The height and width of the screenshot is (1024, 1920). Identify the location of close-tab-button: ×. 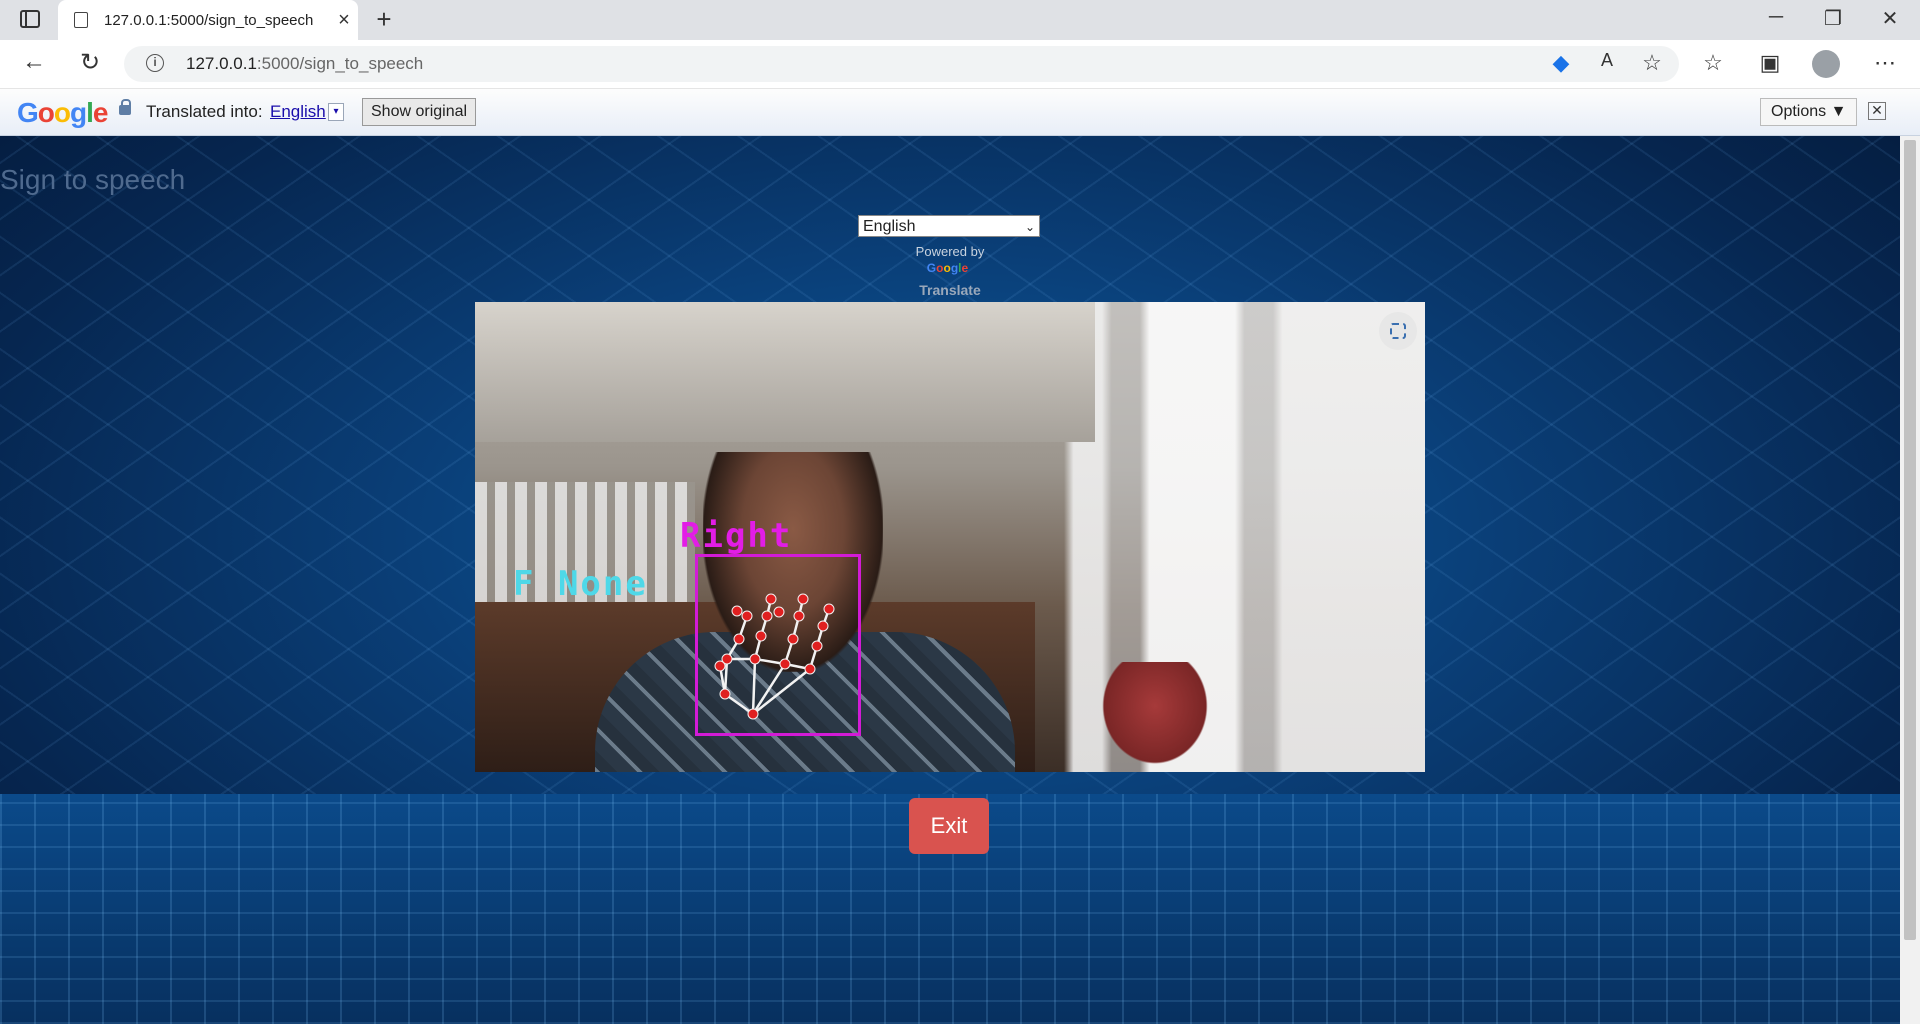
(344, 20).